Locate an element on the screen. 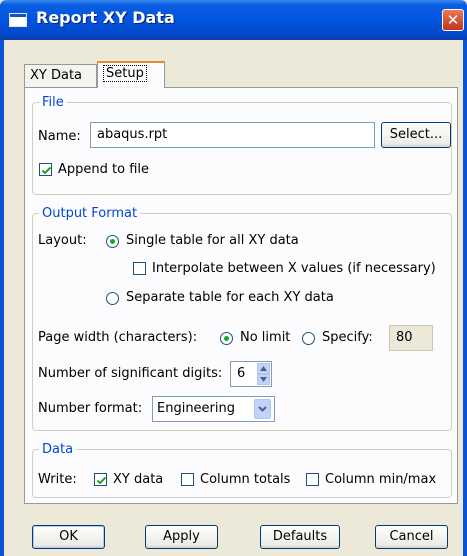 The width and height of the screenshot is (467, 556). close-button: ✕ is located at coordinates (453, 20).